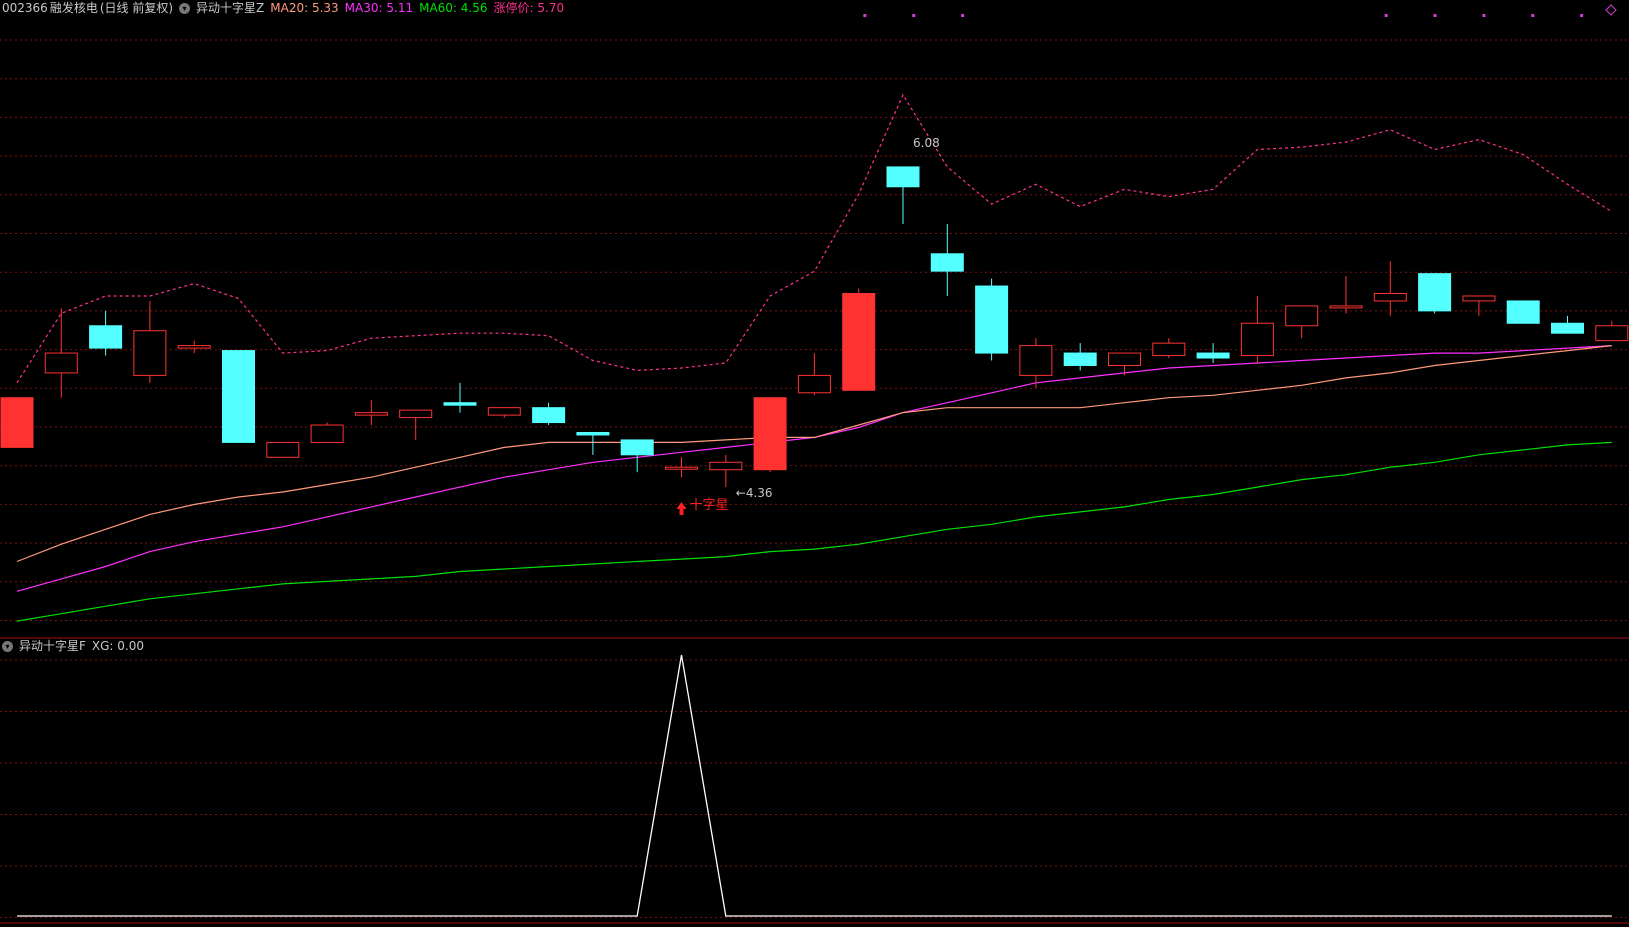  I want to click on diamond-icon, so click(1611, 10).